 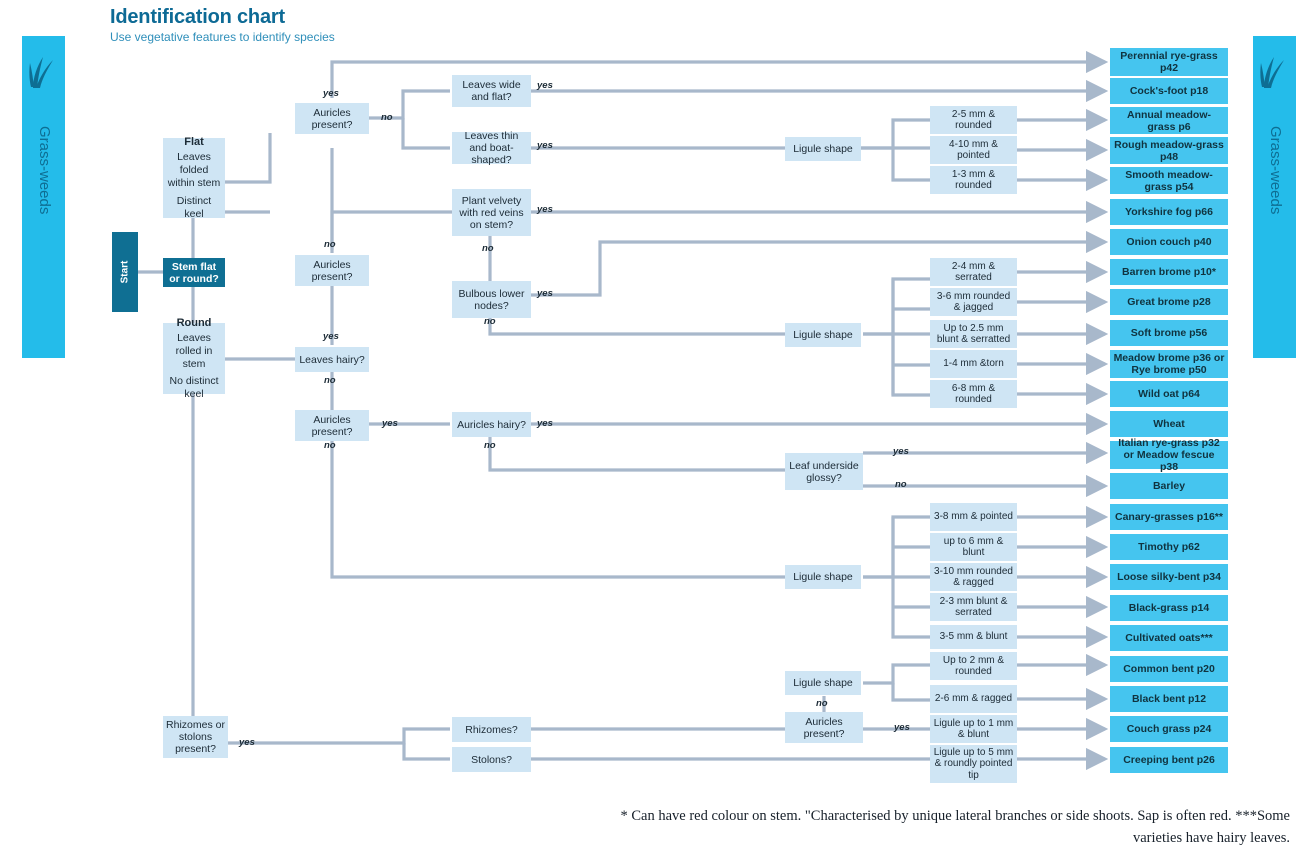 What do you see at coordinates (1169, 333) in the screenshot?
I see `result-box: Soft brome p56` at bounding box center [1169, 333].